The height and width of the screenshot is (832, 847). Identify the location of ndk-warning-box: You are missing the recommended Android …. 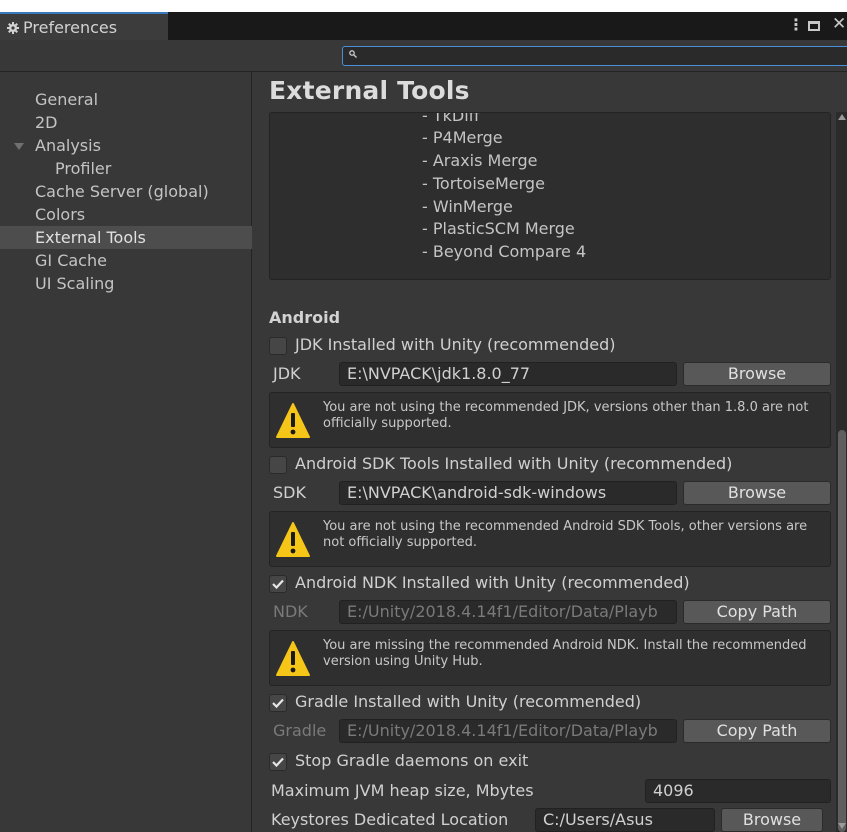
(550, 658).